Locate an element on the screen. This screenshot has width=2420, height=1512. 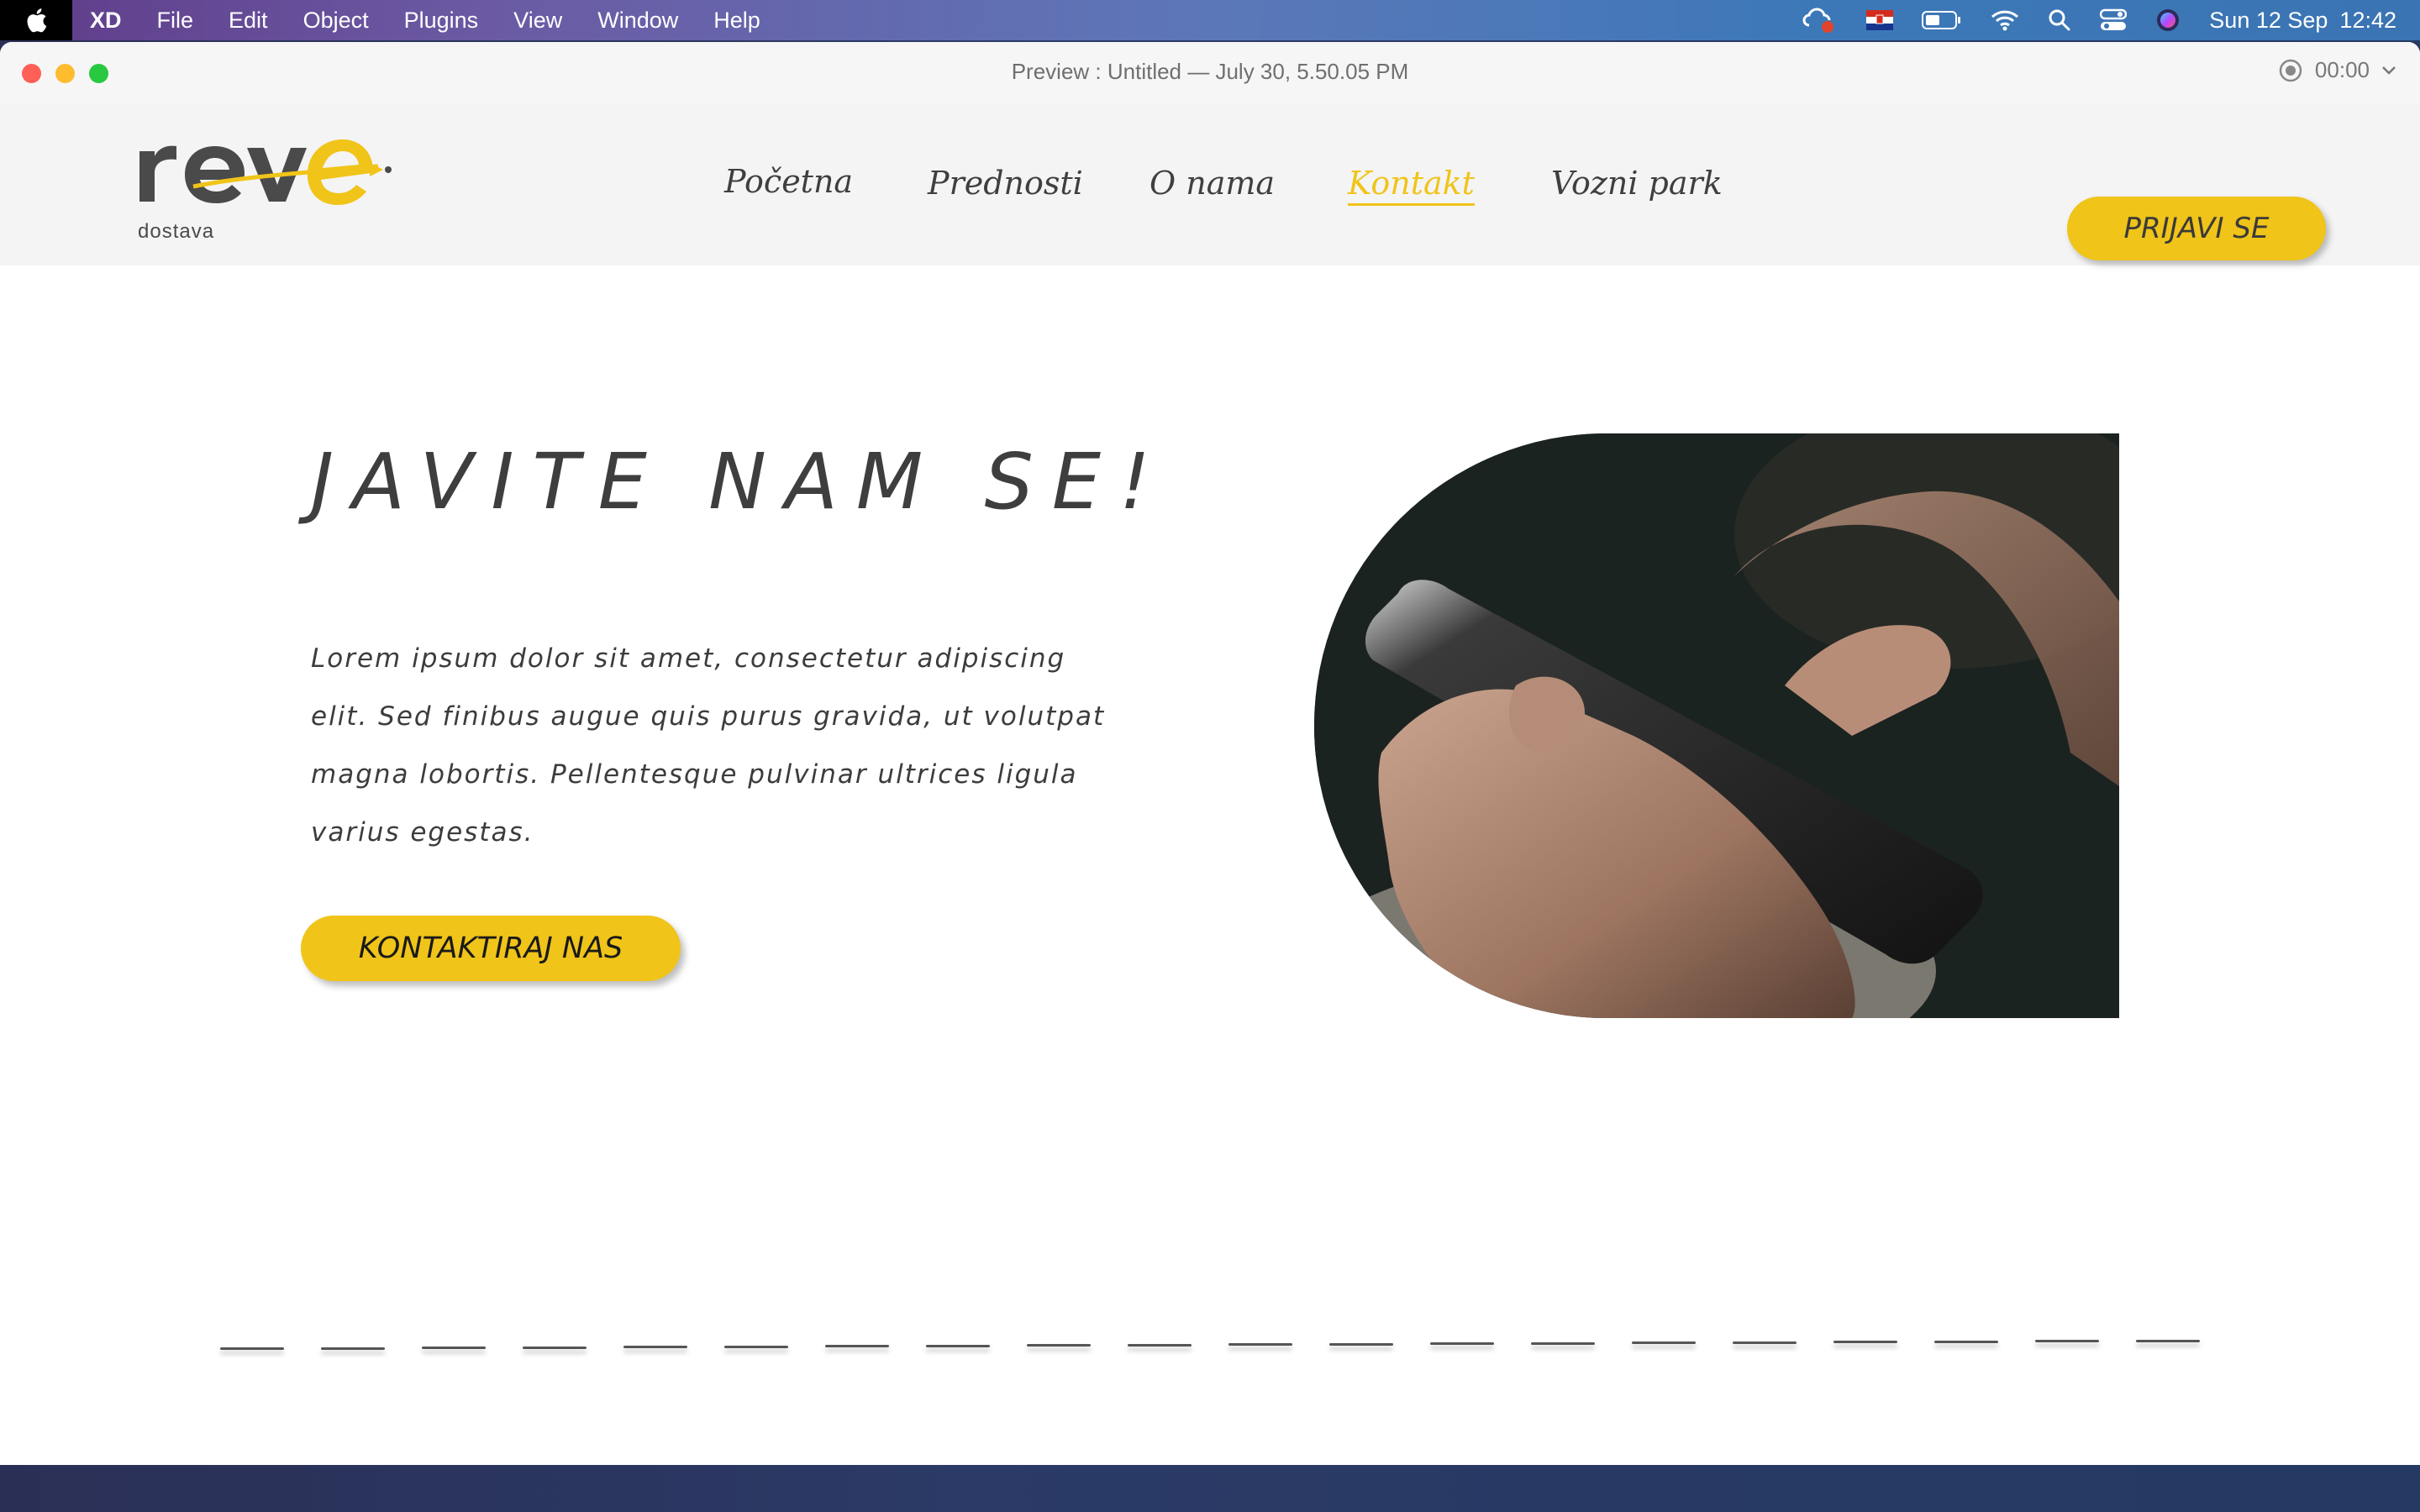
menu-app-name: XD is located at coordinates (105, 21).